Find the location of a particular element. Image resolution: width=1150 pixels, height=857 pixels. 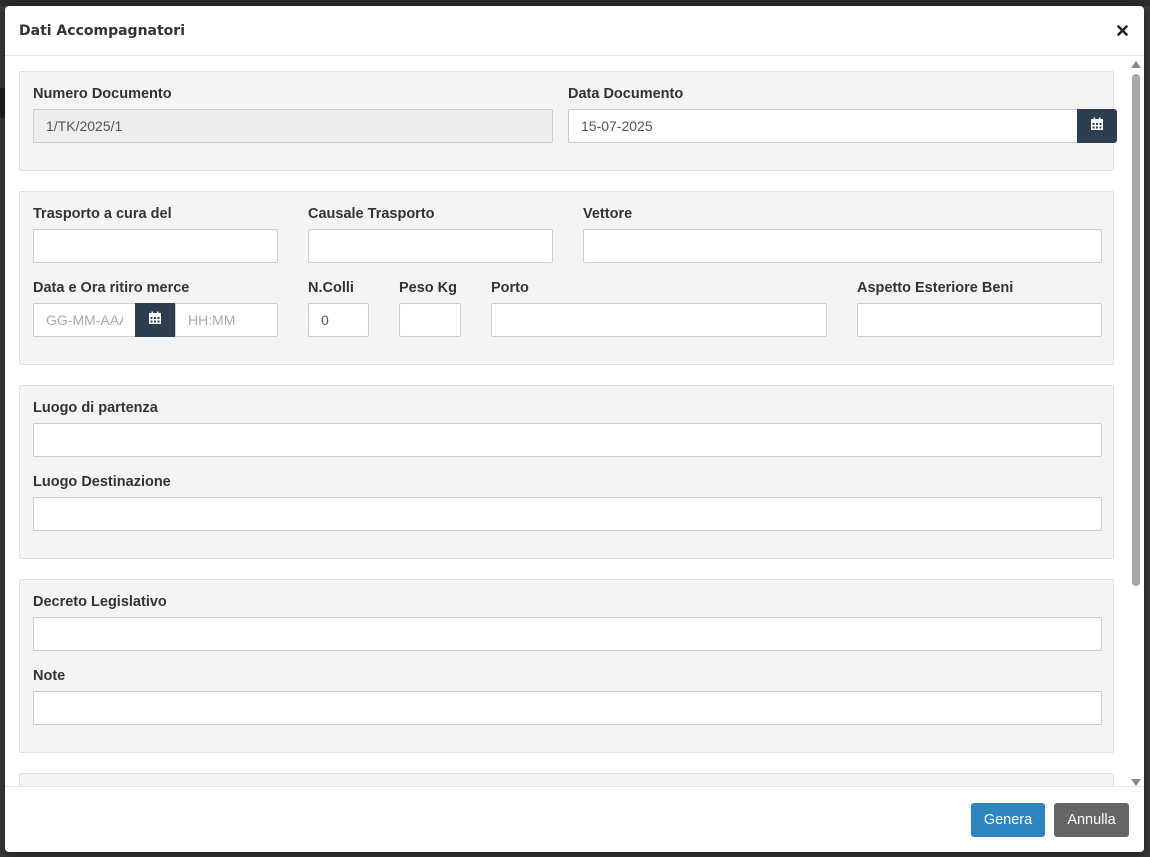

numero-documento-input is located at coordinates (293, 126).